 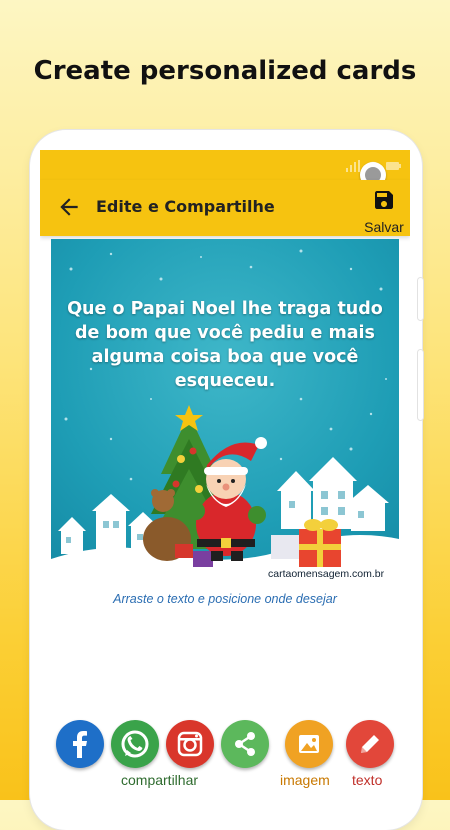 I want to click on facebook-share-button, so click(x=80, y=744).